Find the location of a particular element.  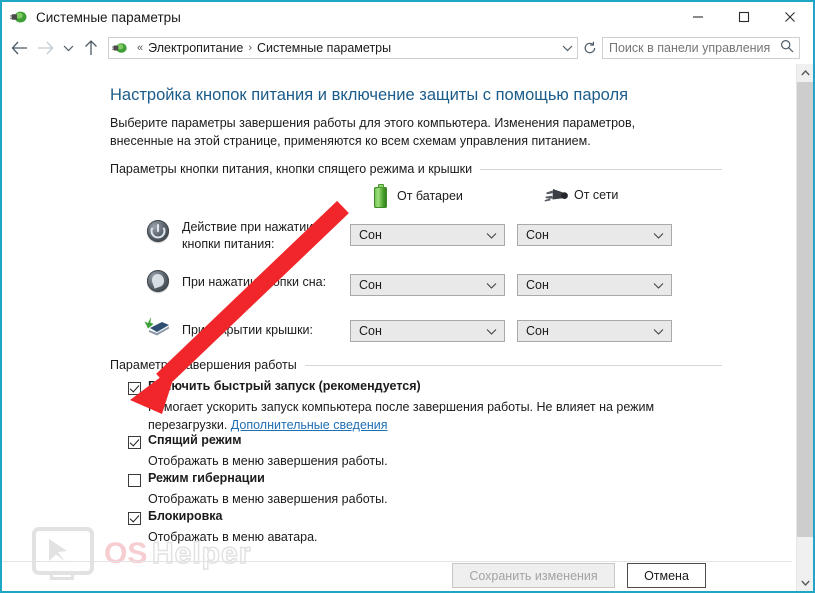

lock-label: Блокировка is located at coordinates (185, 516).